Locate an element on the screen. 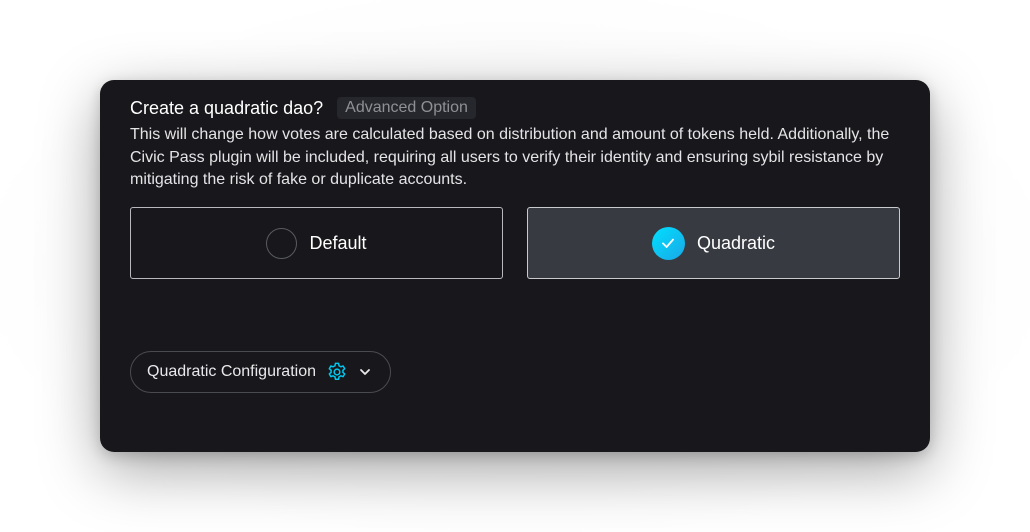  title-row: Create a quadratic dao? Advanced Option is located at coordinates (303, 108).